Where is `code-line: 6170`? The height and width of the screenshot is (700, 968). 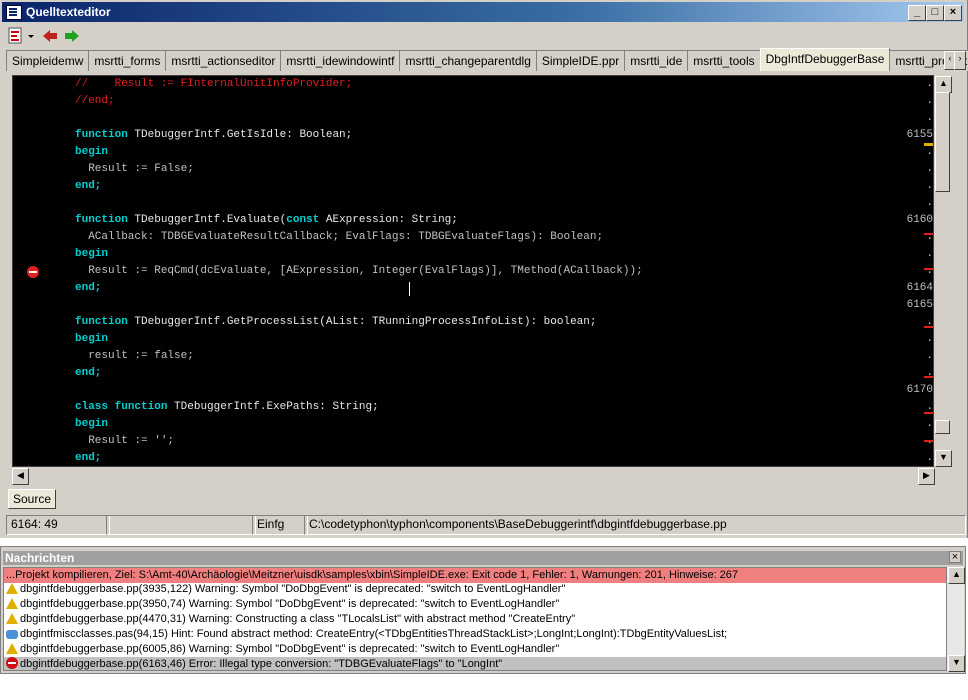 code-line: 6170 is located at coordinates (473, 390).